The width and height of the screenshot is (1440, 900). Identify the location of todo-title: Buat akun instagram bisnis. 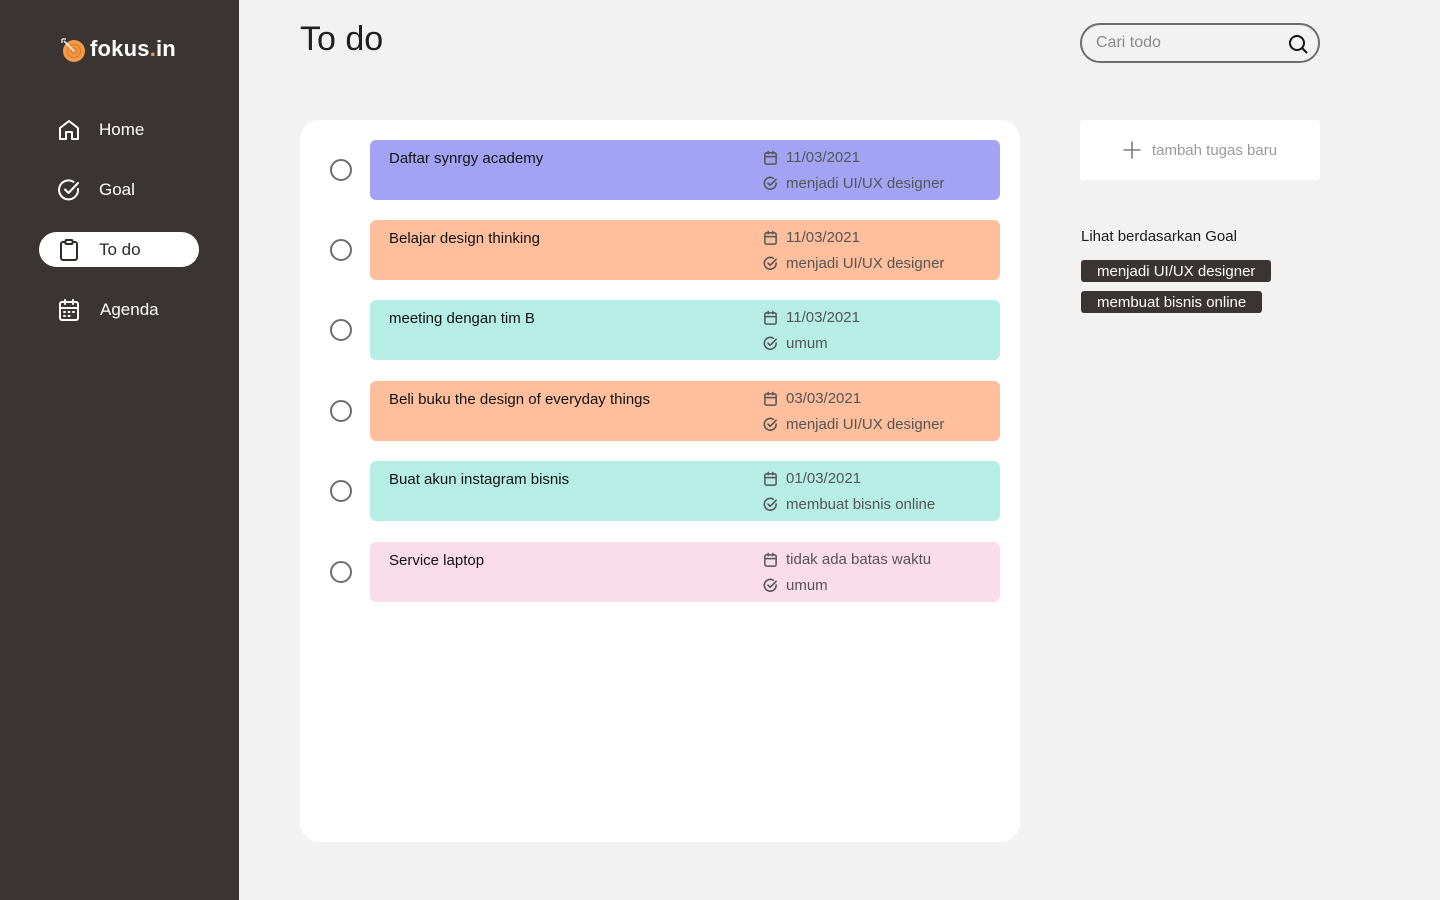
(479, 479).